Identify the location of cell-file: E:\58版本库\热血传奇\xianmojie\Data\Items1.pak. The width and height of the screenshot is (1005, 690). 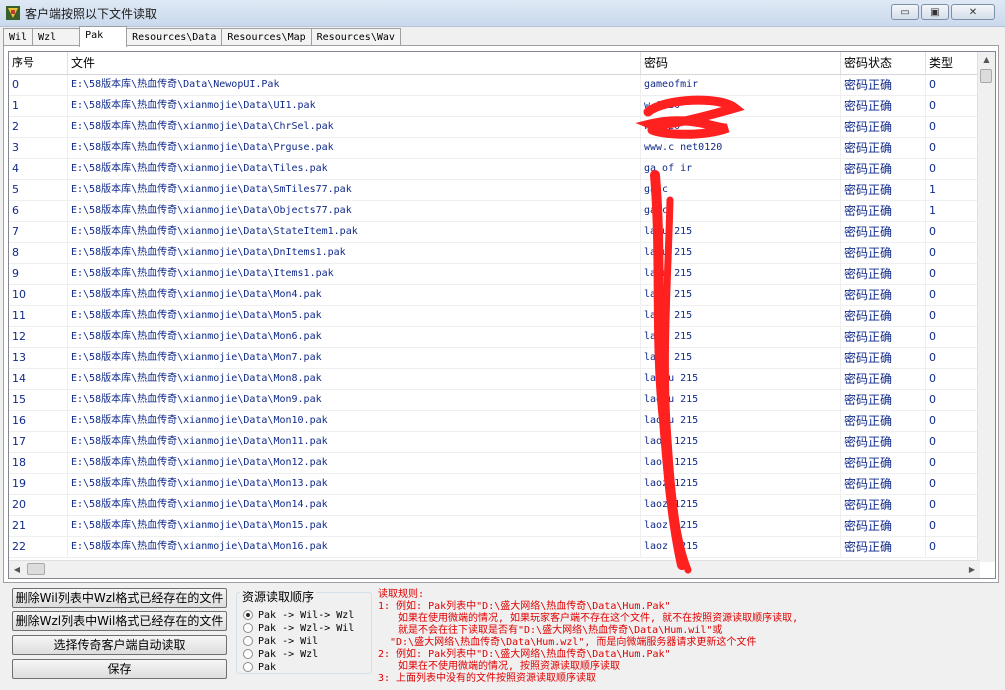
(354, 274).